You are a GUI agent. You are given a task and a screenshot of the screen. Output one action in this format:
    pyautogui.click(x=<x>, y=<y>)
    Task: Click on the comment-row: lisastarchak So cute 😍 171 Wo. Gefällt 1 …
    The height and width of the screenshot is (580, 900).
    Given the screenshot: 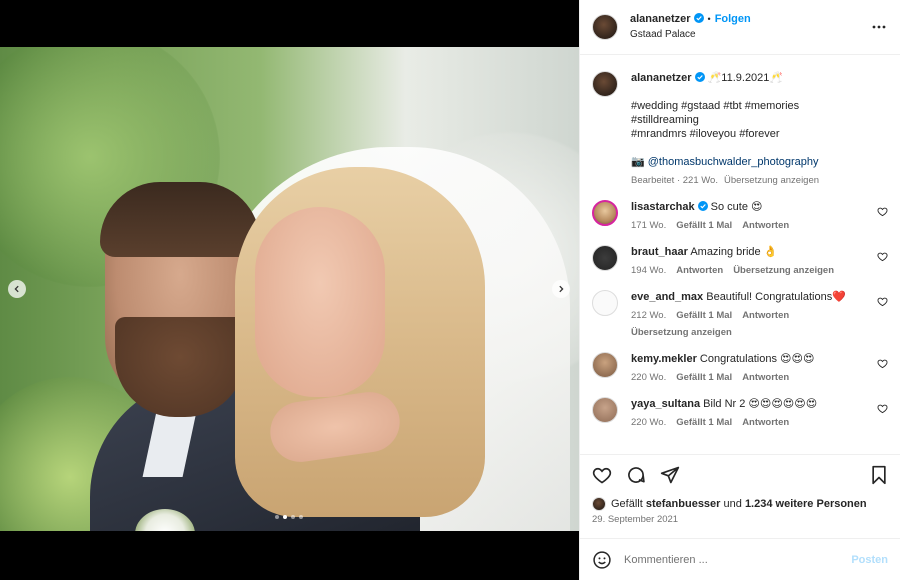 What is the action you would take?
    pyautogui.click(x=740, y=215)
    